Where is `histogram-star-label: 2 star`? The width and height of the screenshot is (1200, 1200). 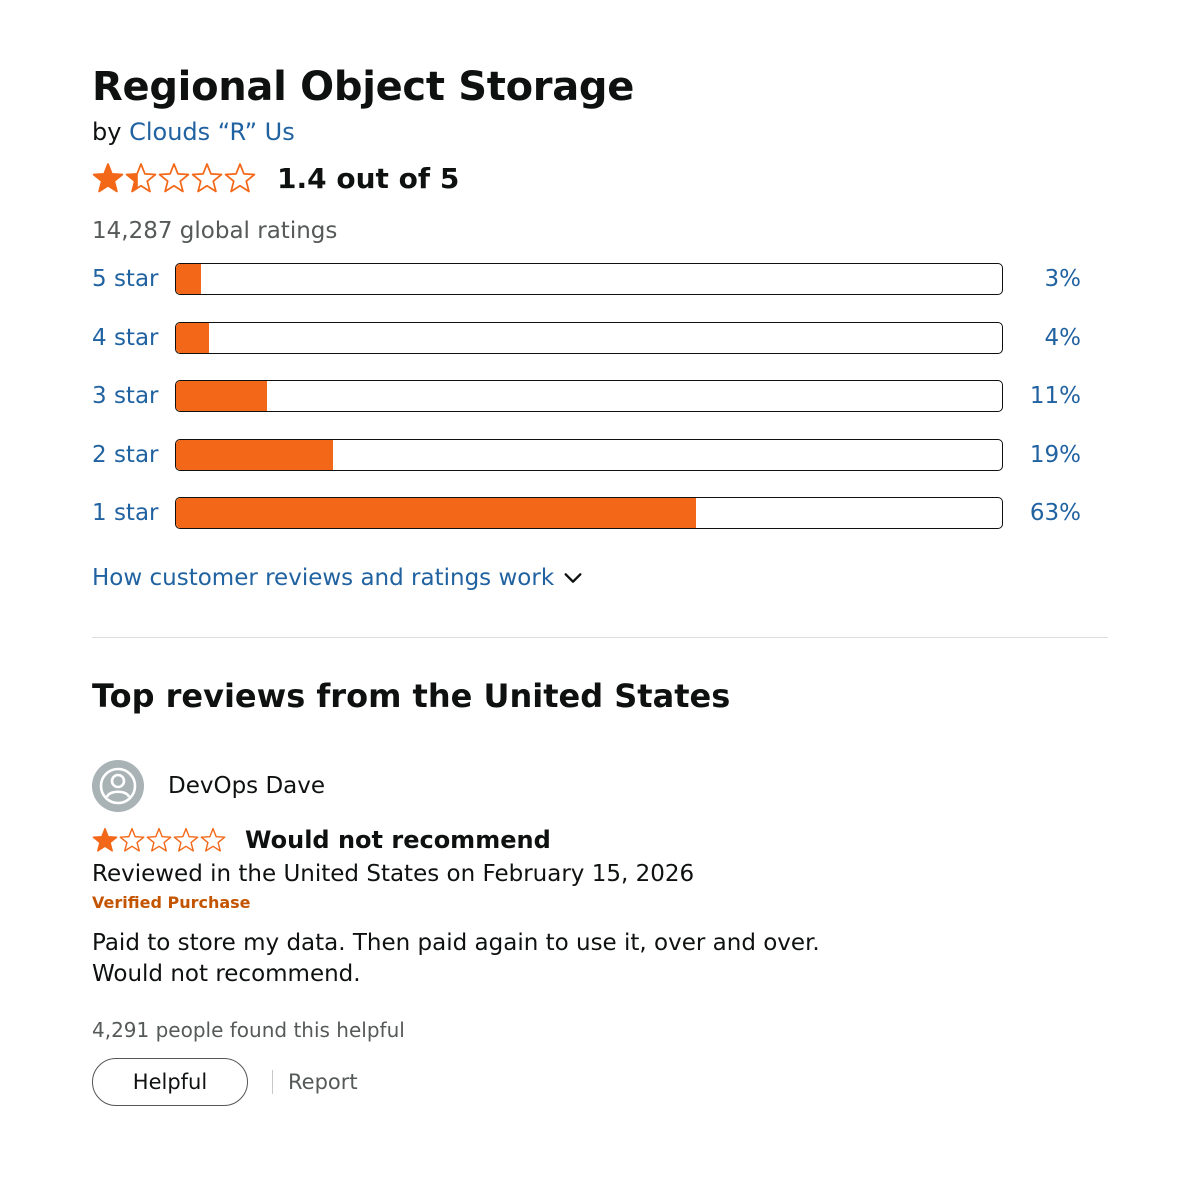 histogram-star-label: 2 star is located at coordinates (133, 455).